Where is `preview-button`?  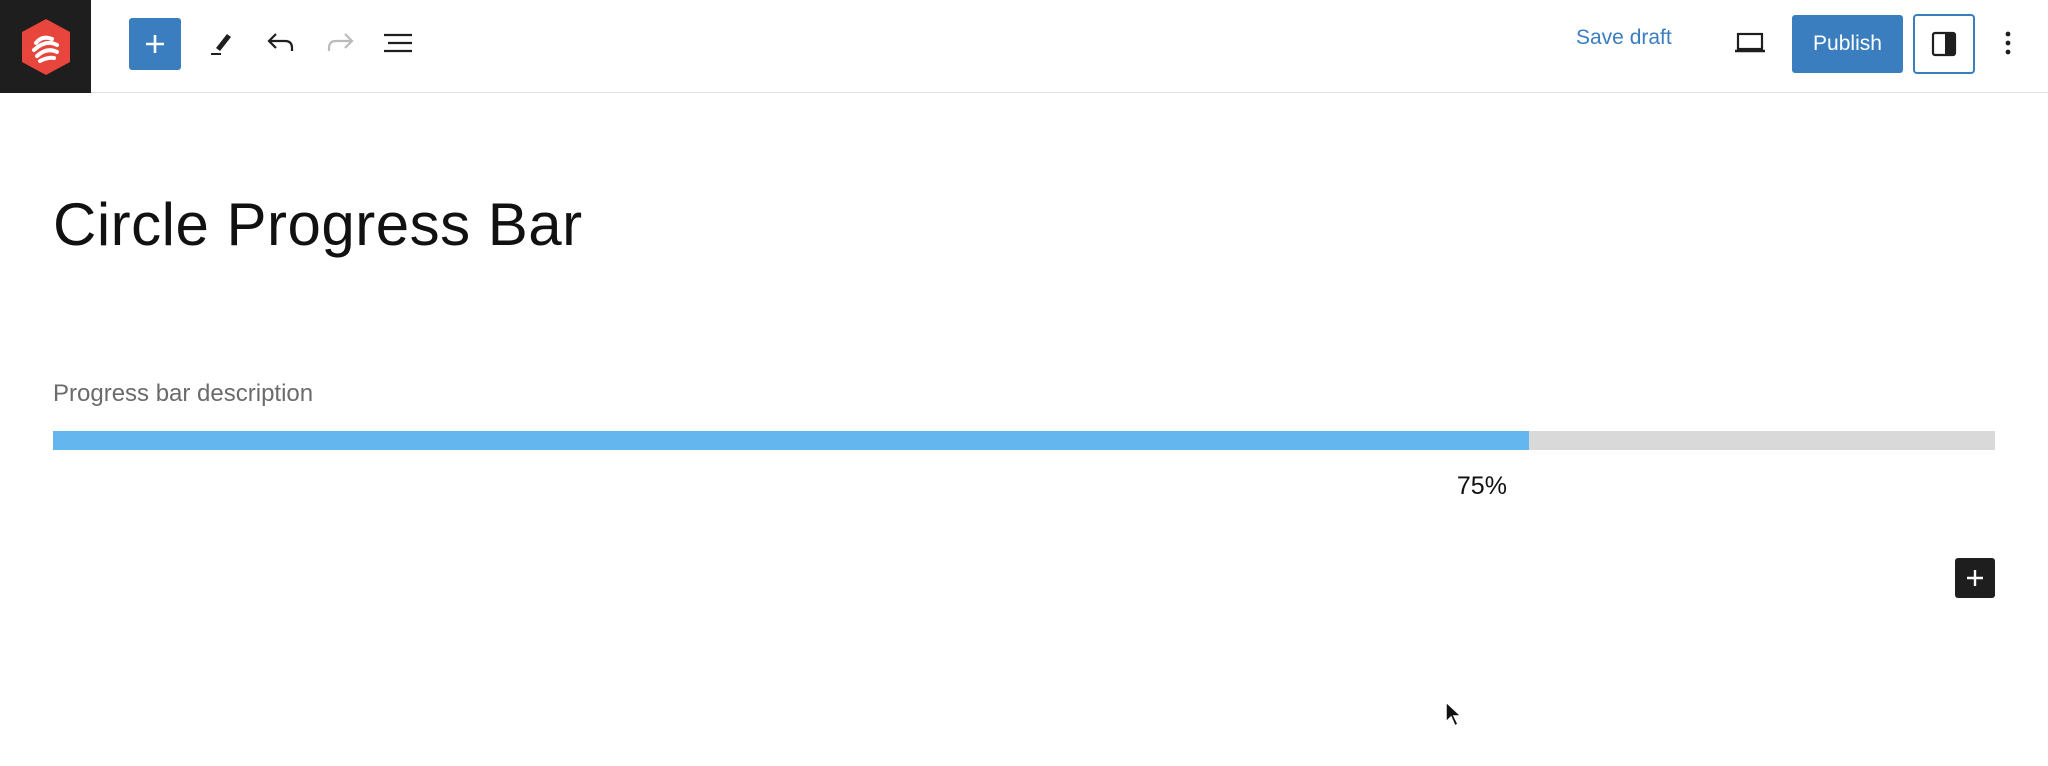 preview-button is located at coordinates (1750, 43).